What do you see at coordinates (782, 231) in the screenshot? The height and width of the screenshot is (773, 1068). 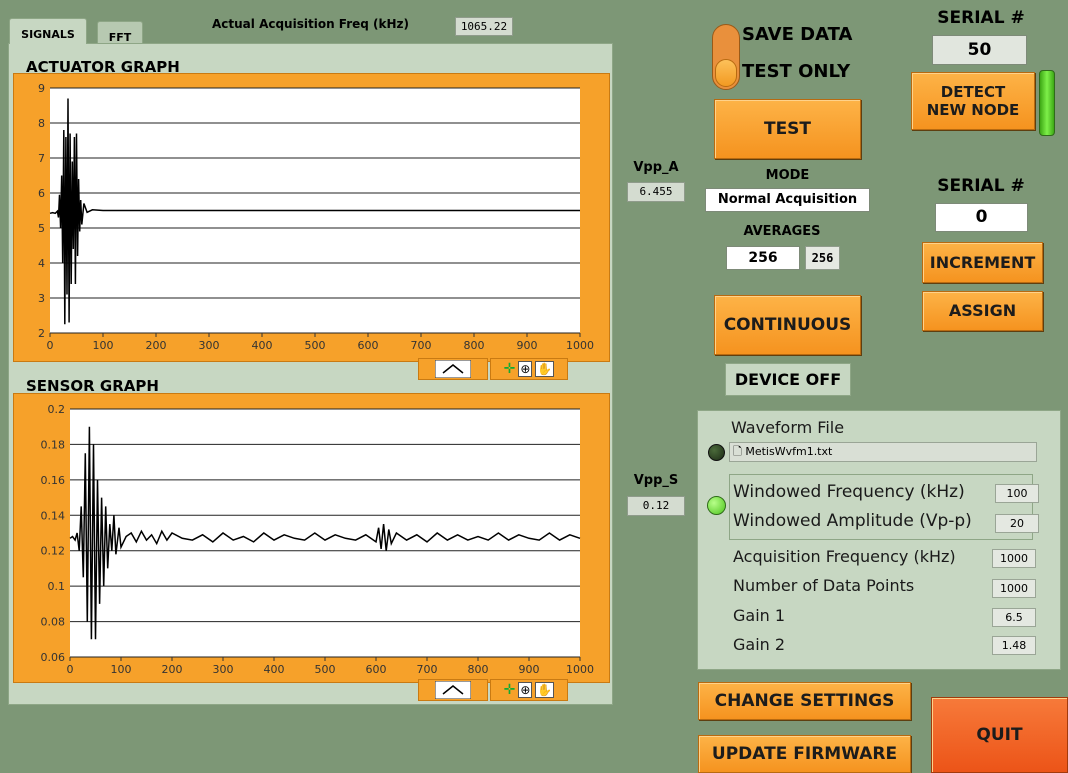 I see `averages-label: AVERAGES` at bounding box center [782, 231].